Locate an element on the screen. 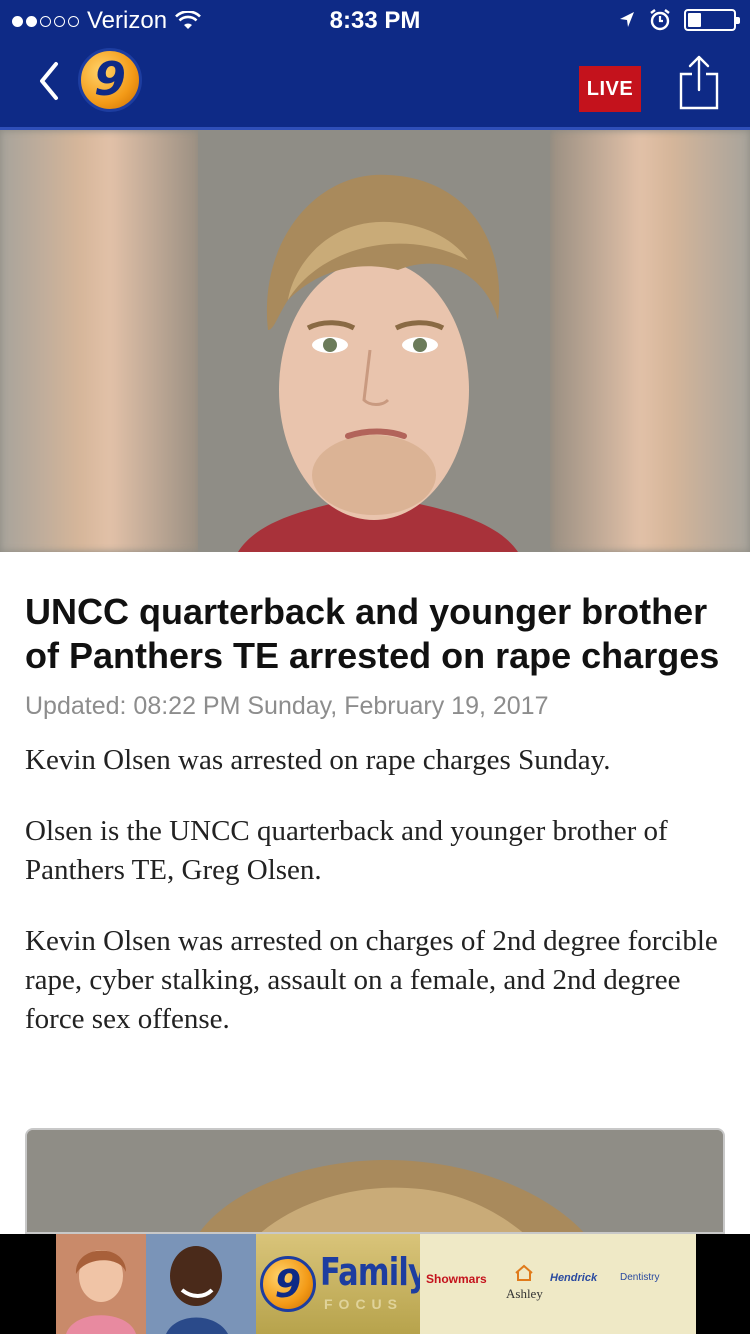  station-logo: 9 is located at coordinates (110, 80).